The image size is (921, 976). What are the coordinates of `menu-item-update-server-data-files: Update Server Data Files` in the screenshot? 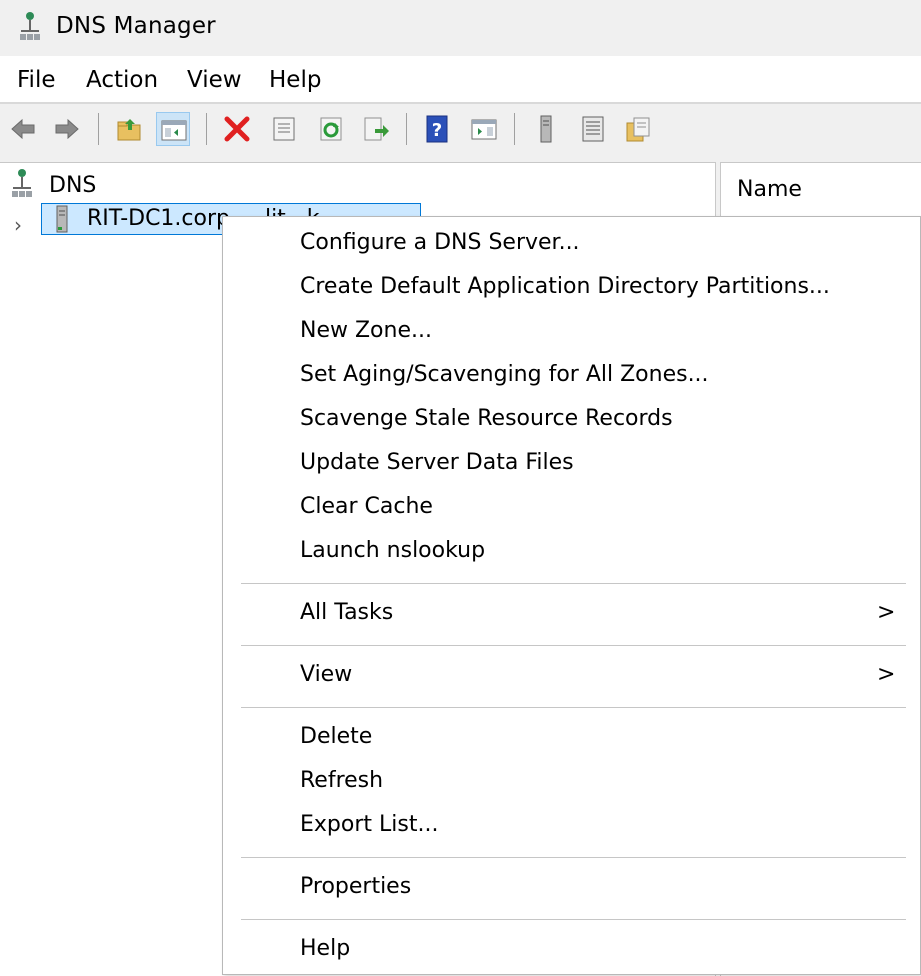 It's located at (571, 465).